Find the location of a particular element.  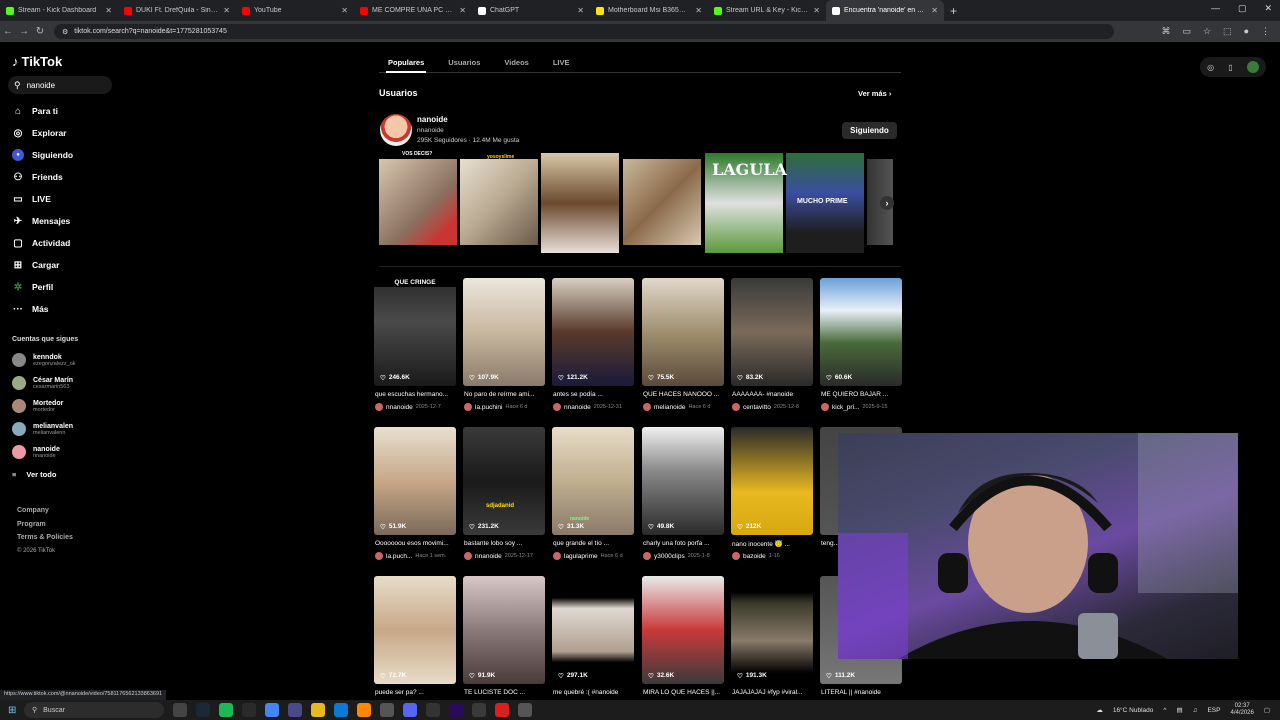

clock: 02:37 4/4/2026 is located at coordinates (1241, 710).